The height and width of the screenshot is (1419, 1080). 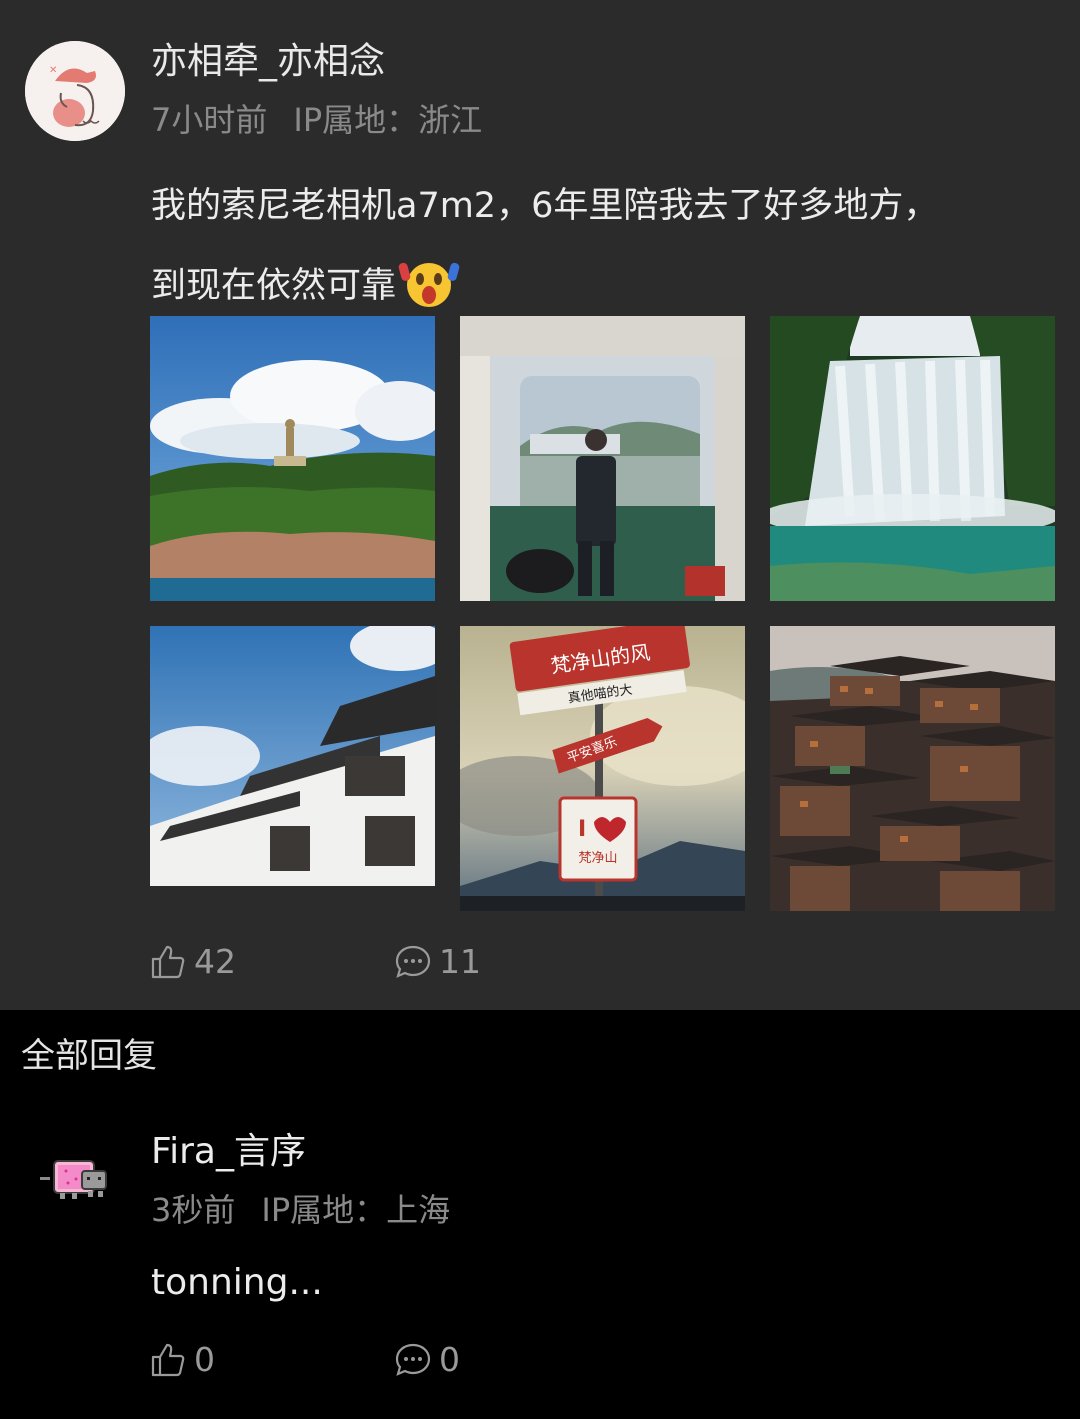 What do you see at coordinates (602, 768) in the screenshot?
I see `photo-fanjingshan-sign: 梵净山的风 真他喵的大 平安喜乐 I 梵净山` at bounding box center [602, 768].